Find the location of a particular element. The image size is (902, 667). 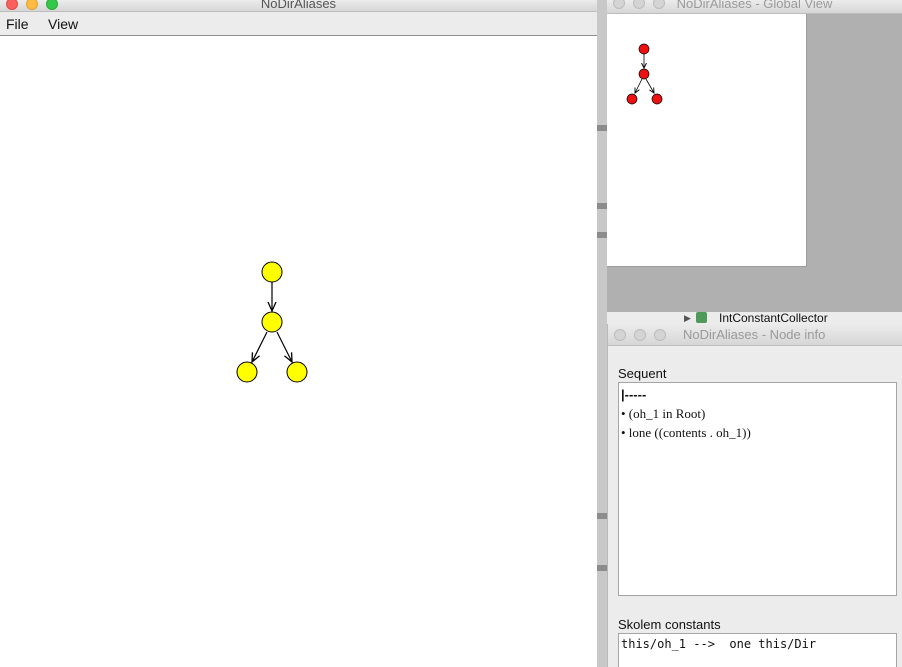

global-view-canvas is located at coordinates (707, 140).